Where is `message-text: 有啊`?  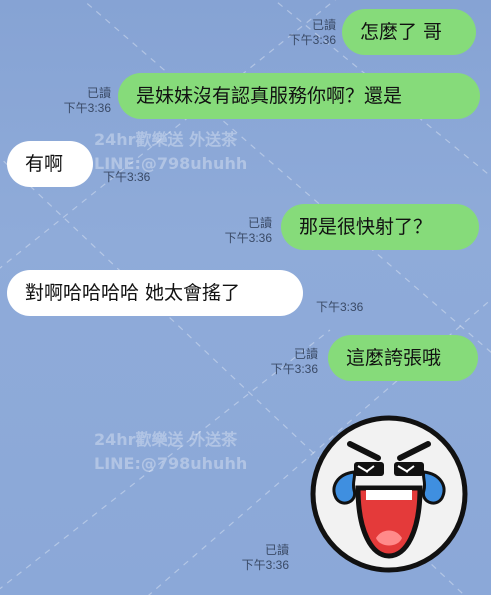 message-text: 有啊 is located at coordinates (44, 164).